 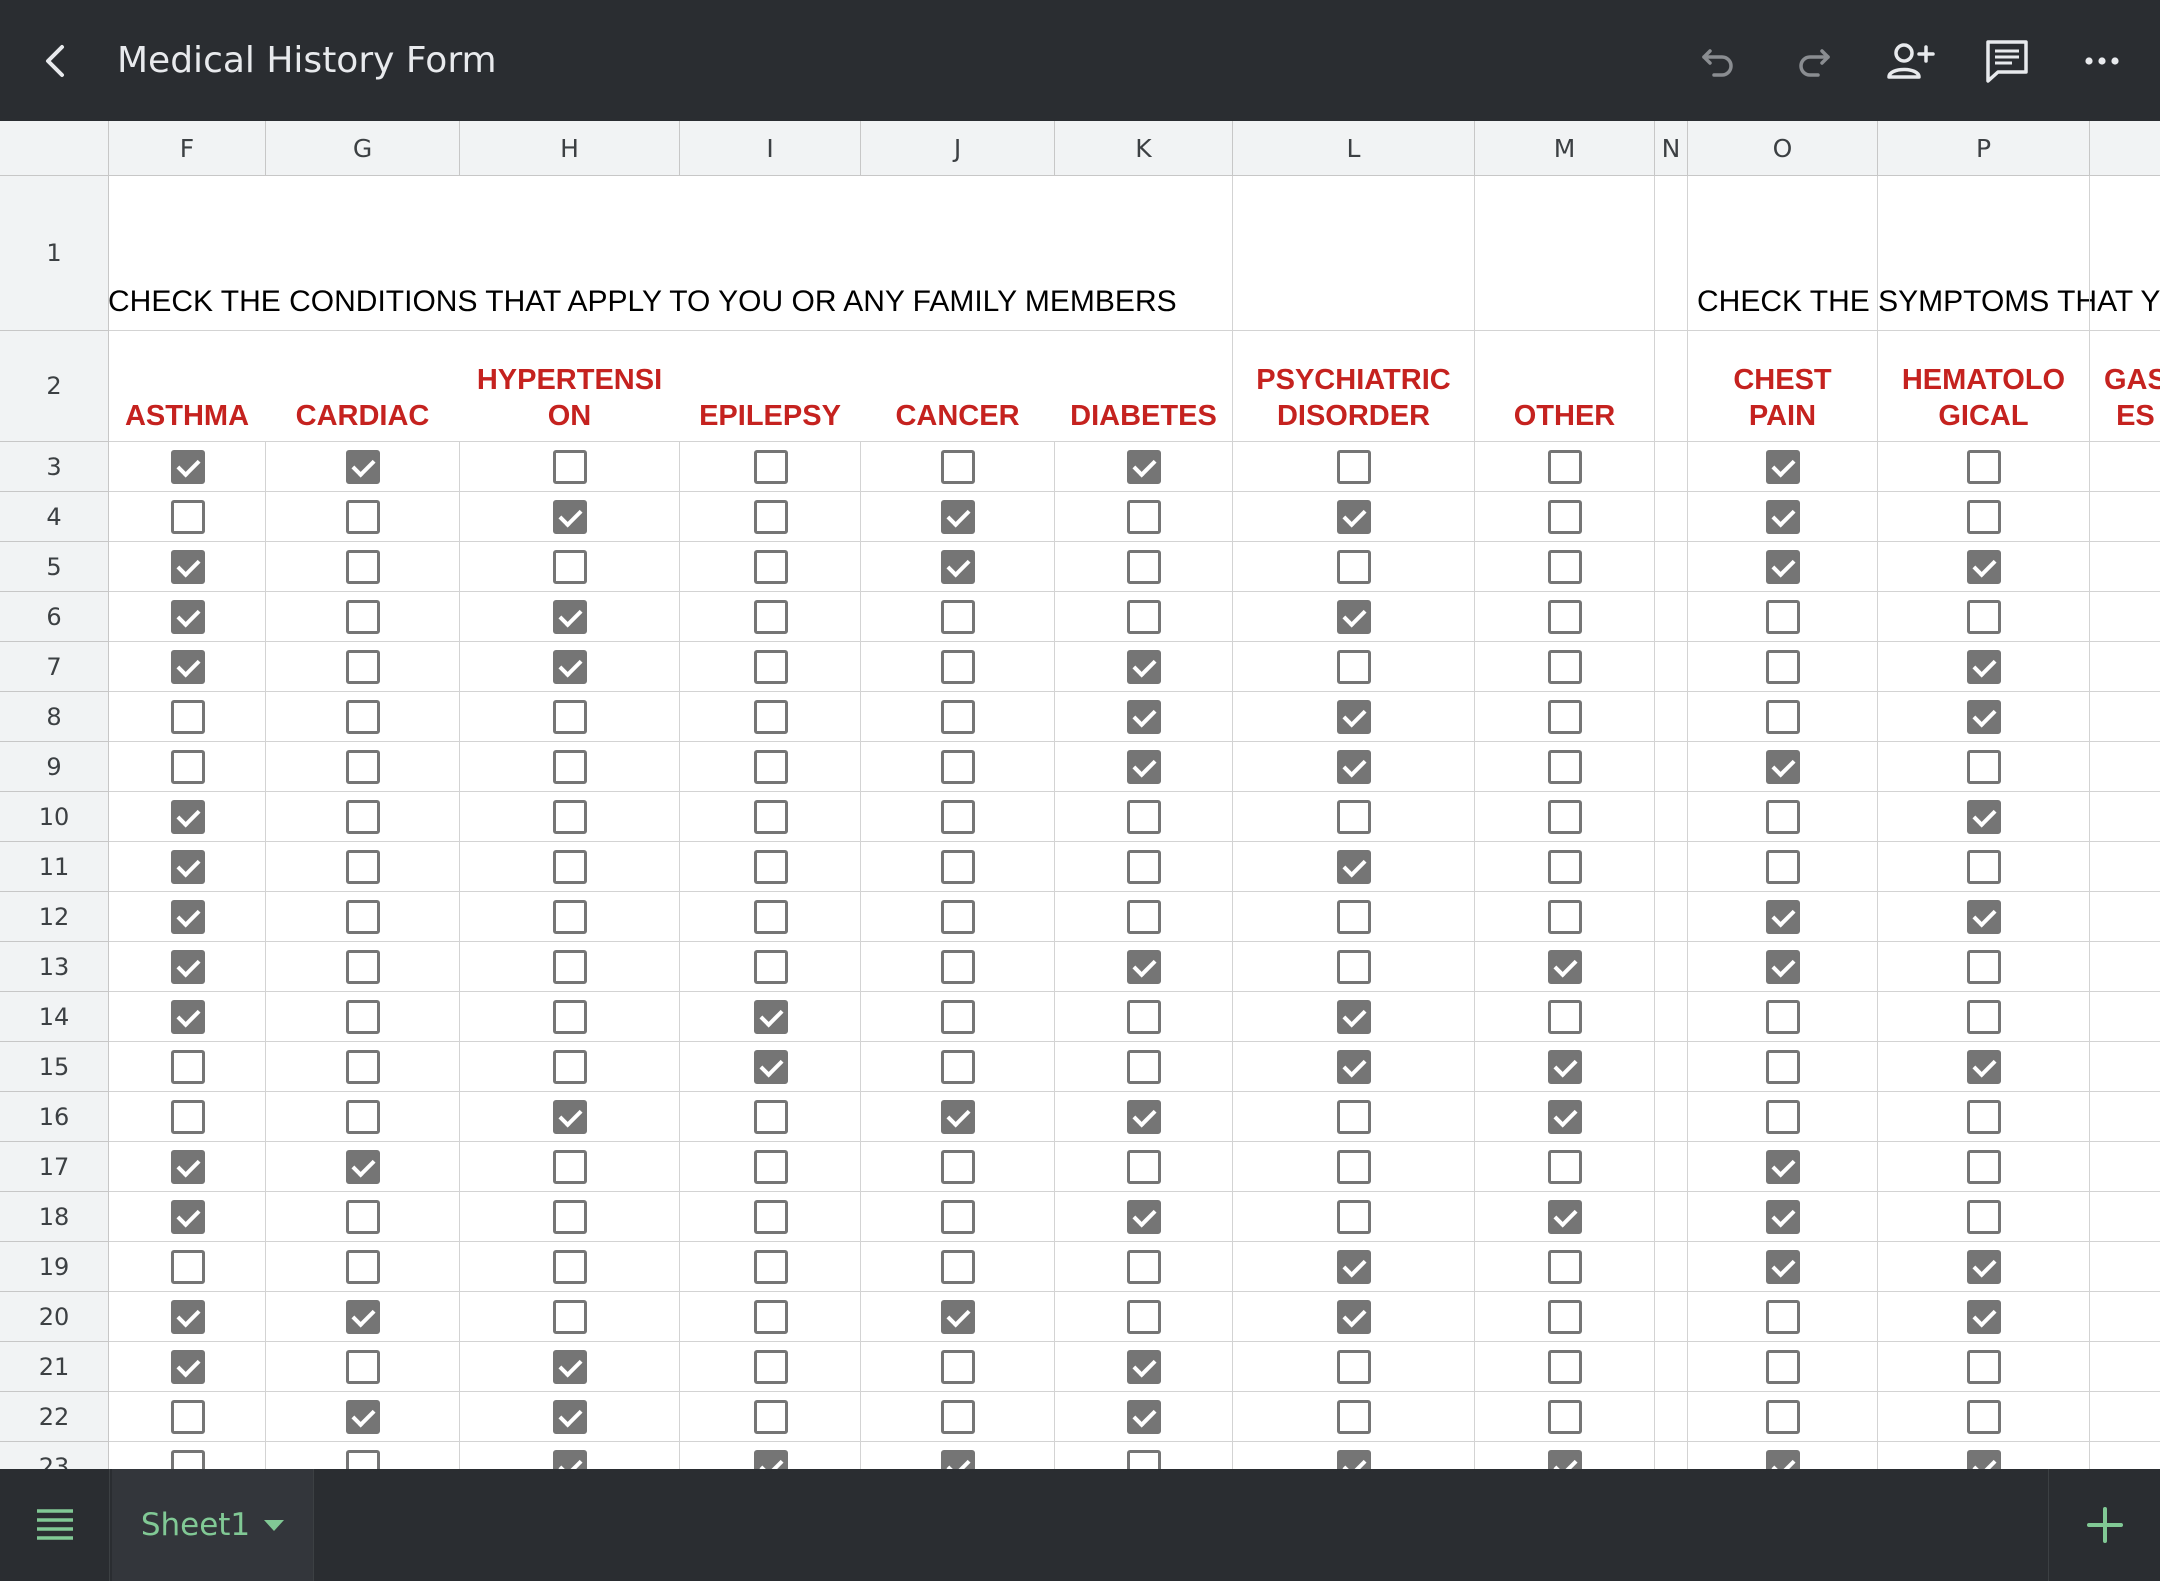 I want to click on column-header: J, so click(x=958, y=148).